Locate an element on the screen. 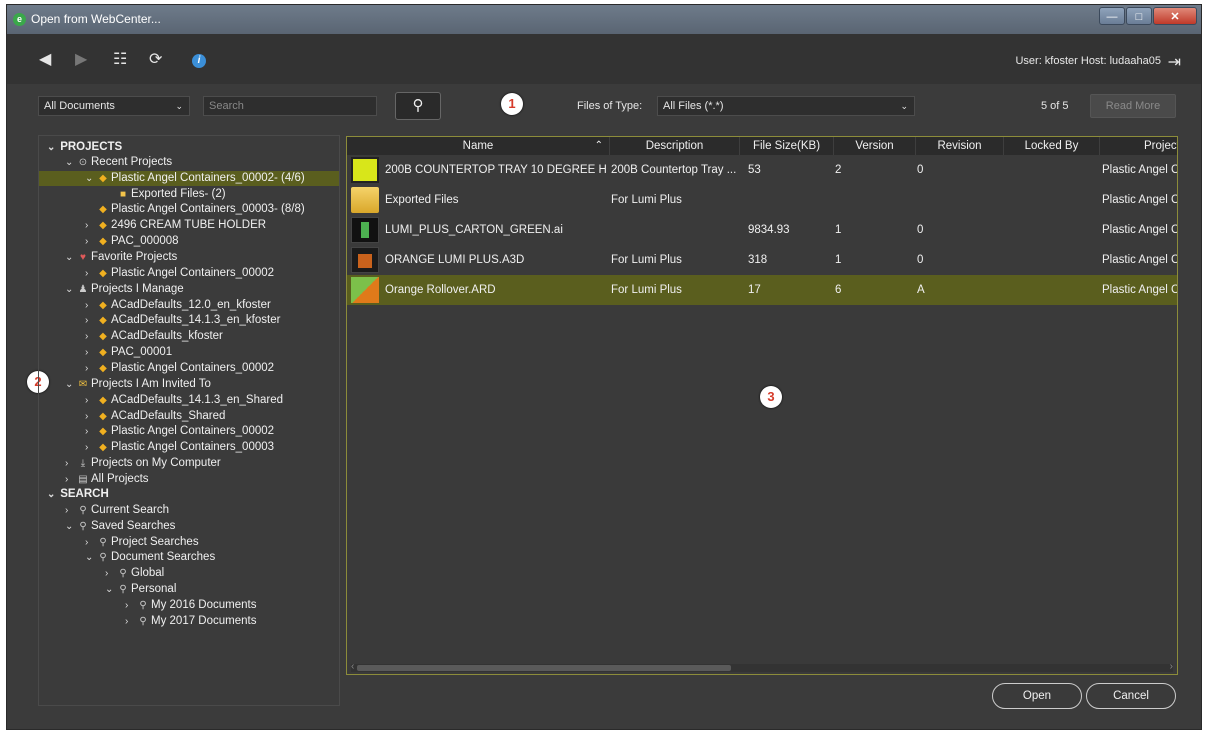 The height and width of the screenshot is (734, 1208). scrollbar-thumb is located at coordinates (544, 668).